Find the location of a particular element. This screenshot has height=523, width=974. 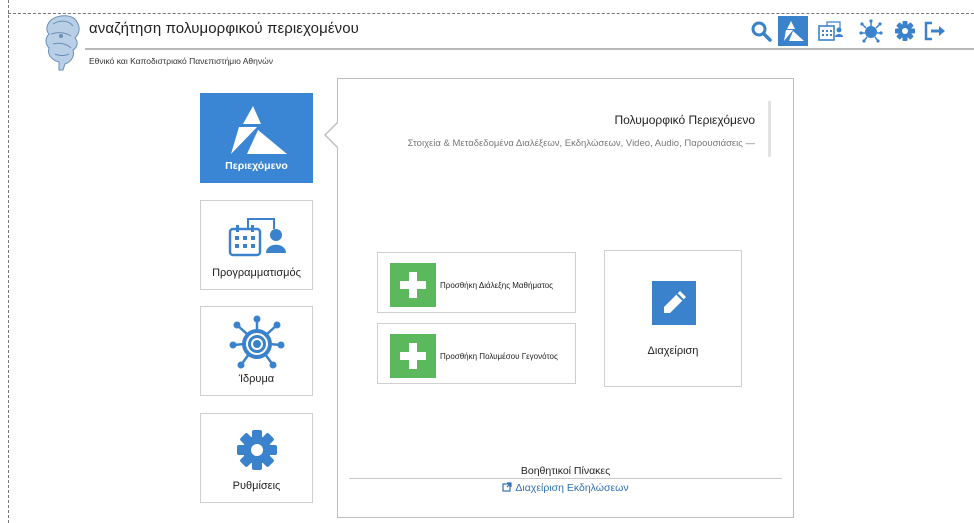

manage-events-label: Διαχείριση Εκδηλώσεων is located at coordinates (572, 488).